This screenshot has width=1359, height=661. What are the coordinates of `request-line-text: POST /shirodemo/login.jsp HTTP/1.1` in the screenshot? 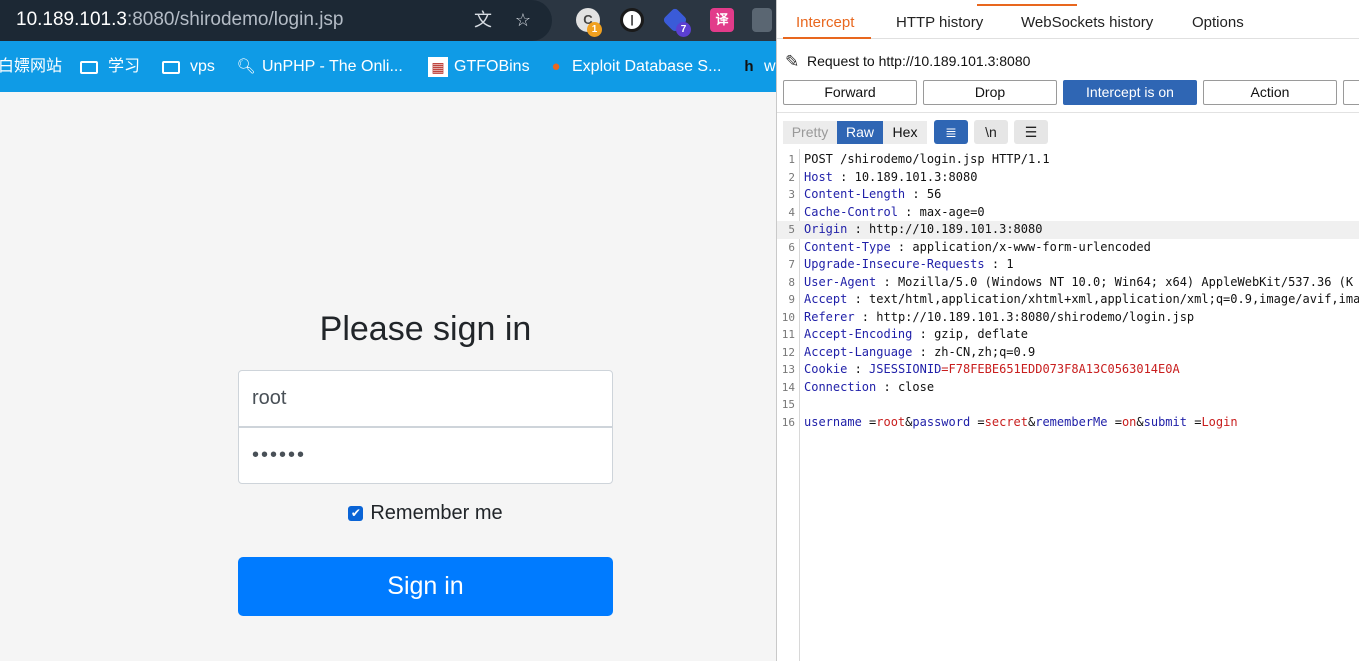 It's located at (927, 159).